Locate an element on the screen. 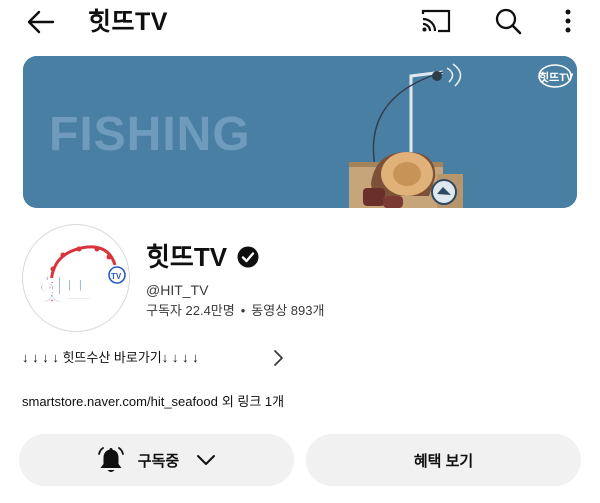  channel-name: 힛뜨TV is located at coordinates (187, 257).